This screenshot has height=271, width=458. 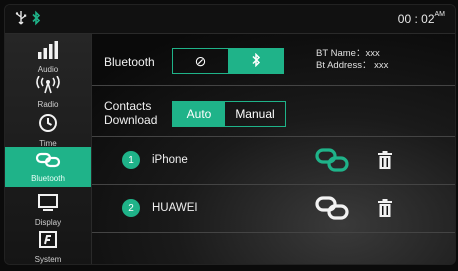 What do you see at coordinates (131, 160) in the screenshot?
I see `device-number-badge: 1` at bounding box center [131, 160].